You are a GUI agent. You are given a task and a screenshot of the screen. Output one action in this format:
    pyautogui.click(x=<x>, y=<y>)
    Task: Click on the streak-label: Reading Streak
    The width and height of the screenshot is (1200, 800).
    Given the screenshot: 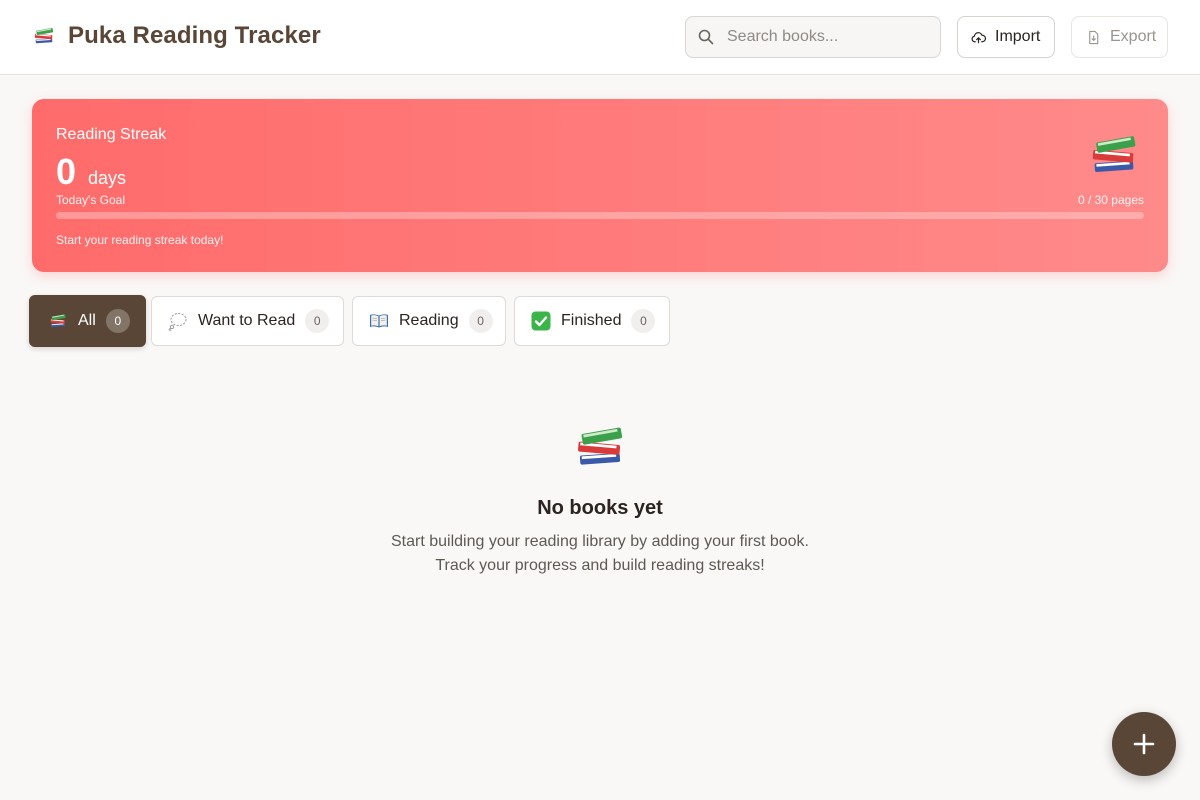 What is the action you would take?
    pyautogui.click(x=111, y=134)
    